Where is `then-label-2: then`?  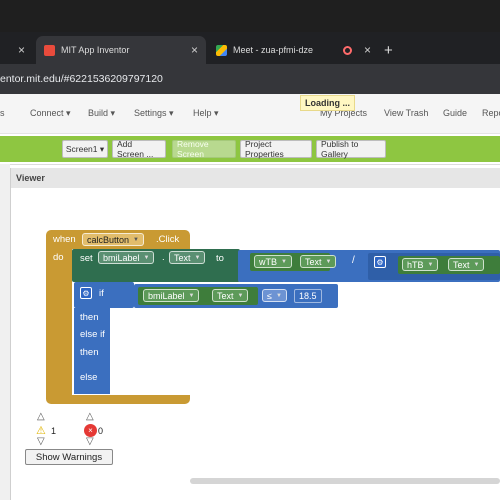
then-label-2: then is located at coordinates (89, 352).